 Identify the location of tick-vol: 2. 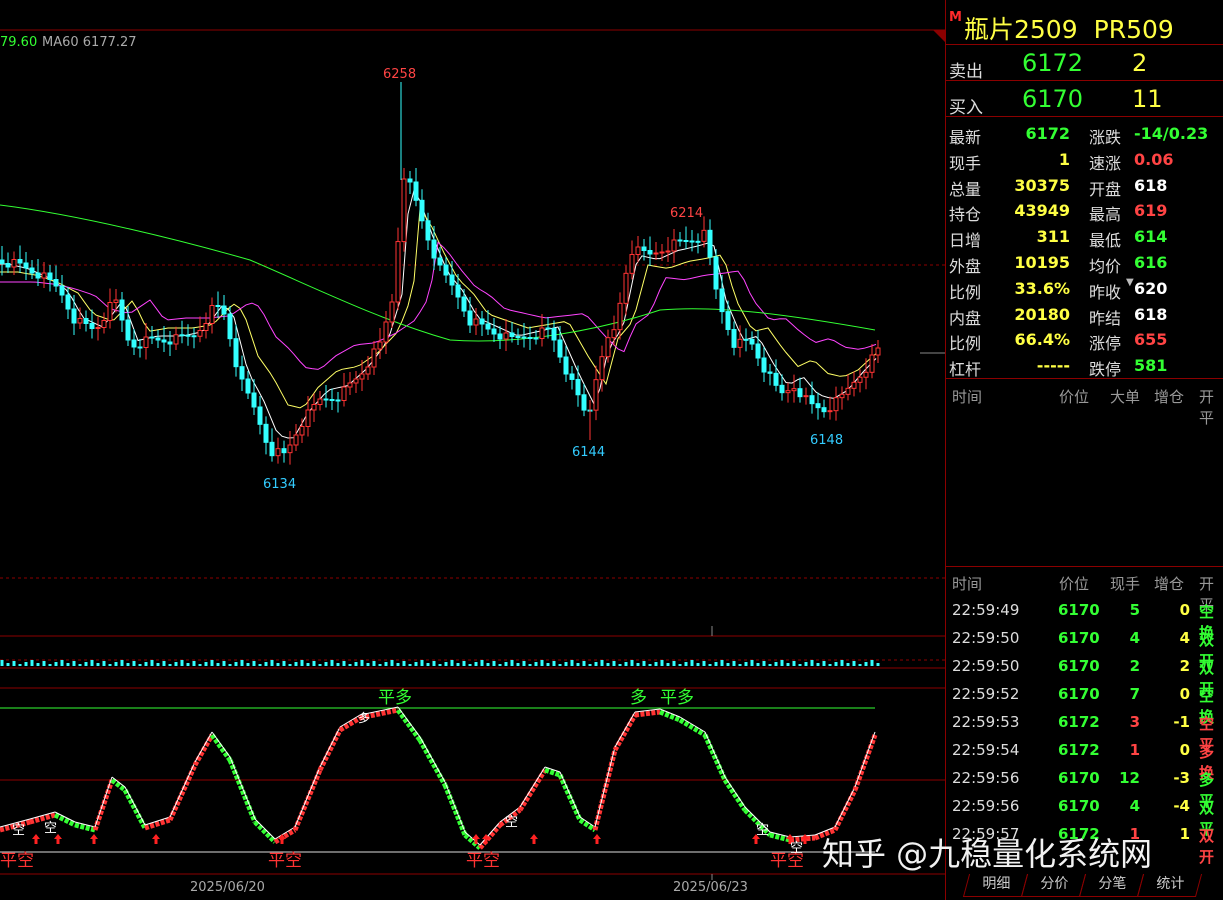
(1134, 666).